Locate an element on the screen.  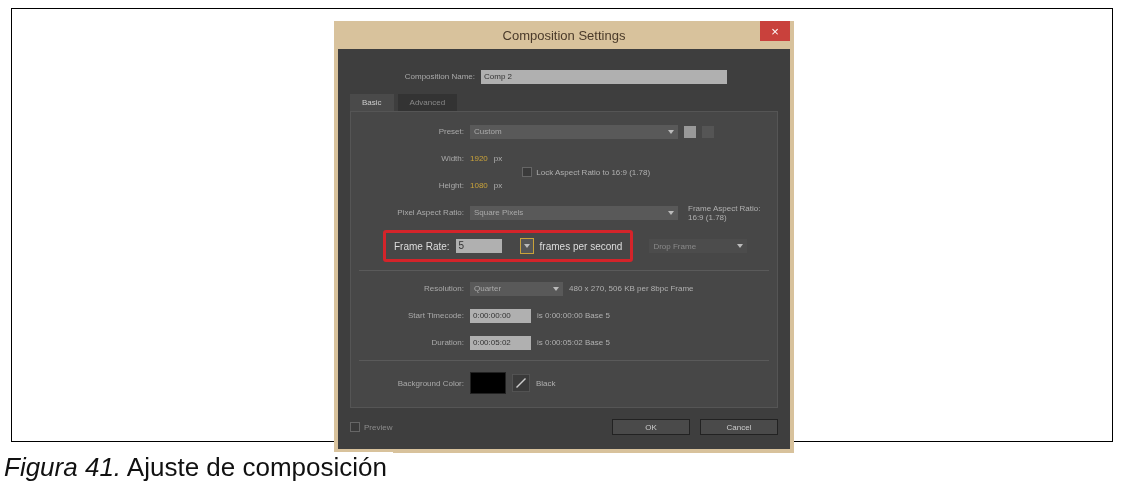
frame-rate-field: 5 is located at coordinates (478, 246).